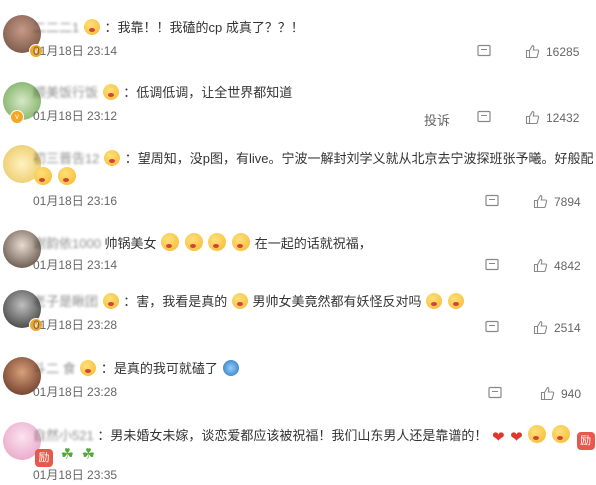 This screenshot has height=485, width=596. I want to click on username: 顺美饭行饭, so click(65, 92).